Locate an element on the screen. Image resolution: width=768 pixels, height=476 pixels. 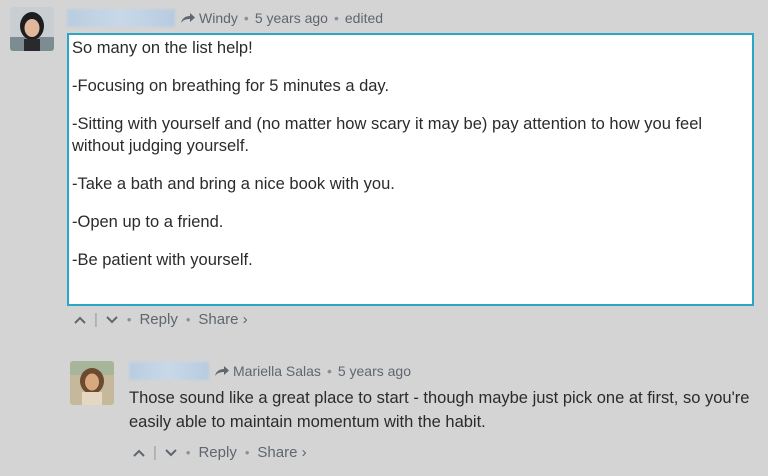
edited-label: edited is located at coordinates (364, 18).